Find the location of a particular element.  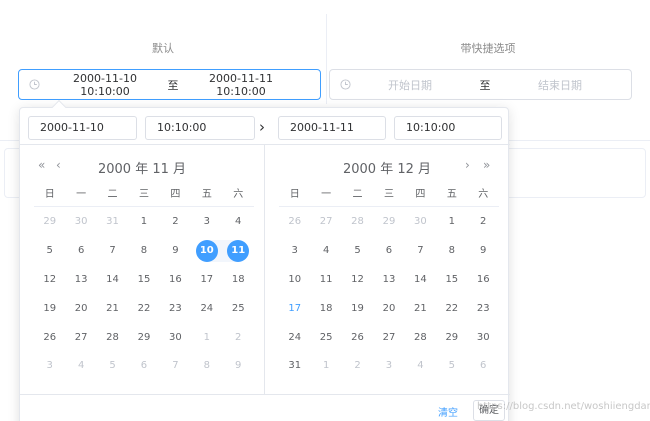

calendar-day-number: 8 is located at coordinates (144, 251).